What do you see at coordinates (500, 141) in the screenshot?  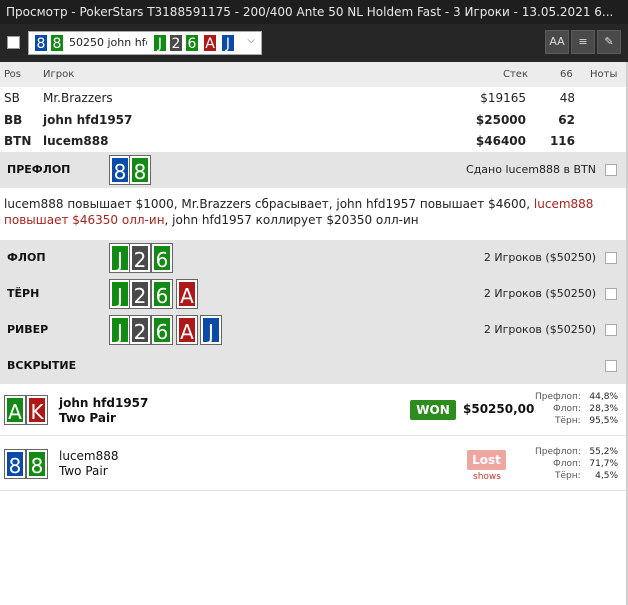 I see `player-stack: $46400` at bounding box center [500, 141].